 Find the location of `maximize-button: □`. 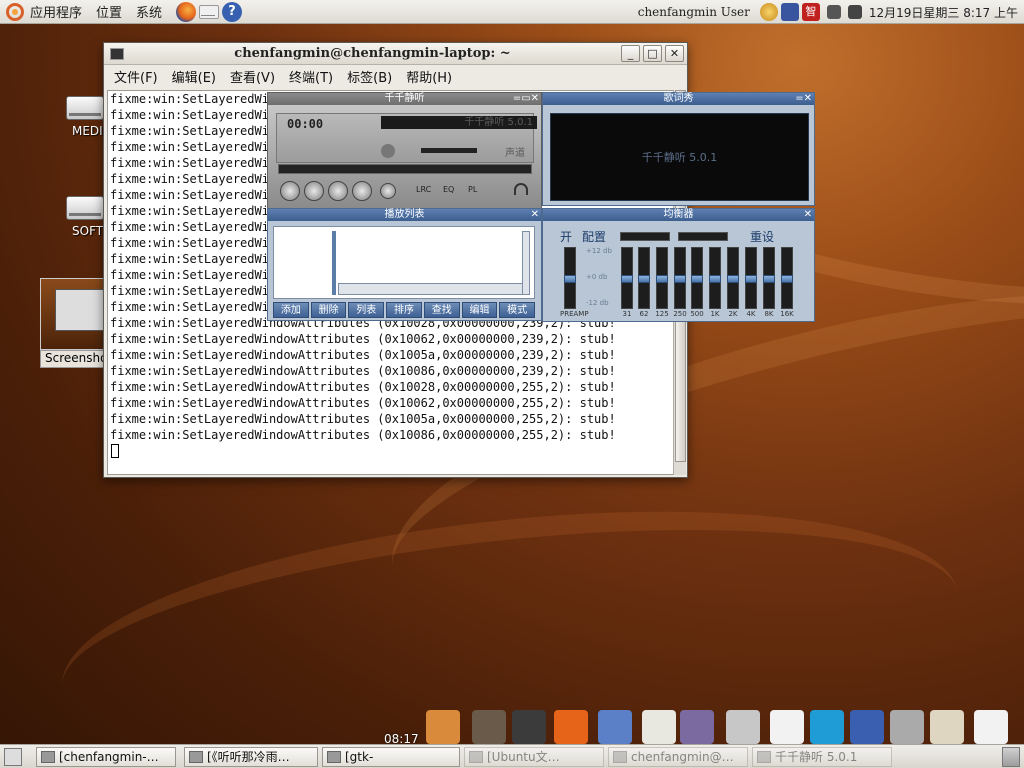

maximize-button: □ is located at coordinates (652, 53).